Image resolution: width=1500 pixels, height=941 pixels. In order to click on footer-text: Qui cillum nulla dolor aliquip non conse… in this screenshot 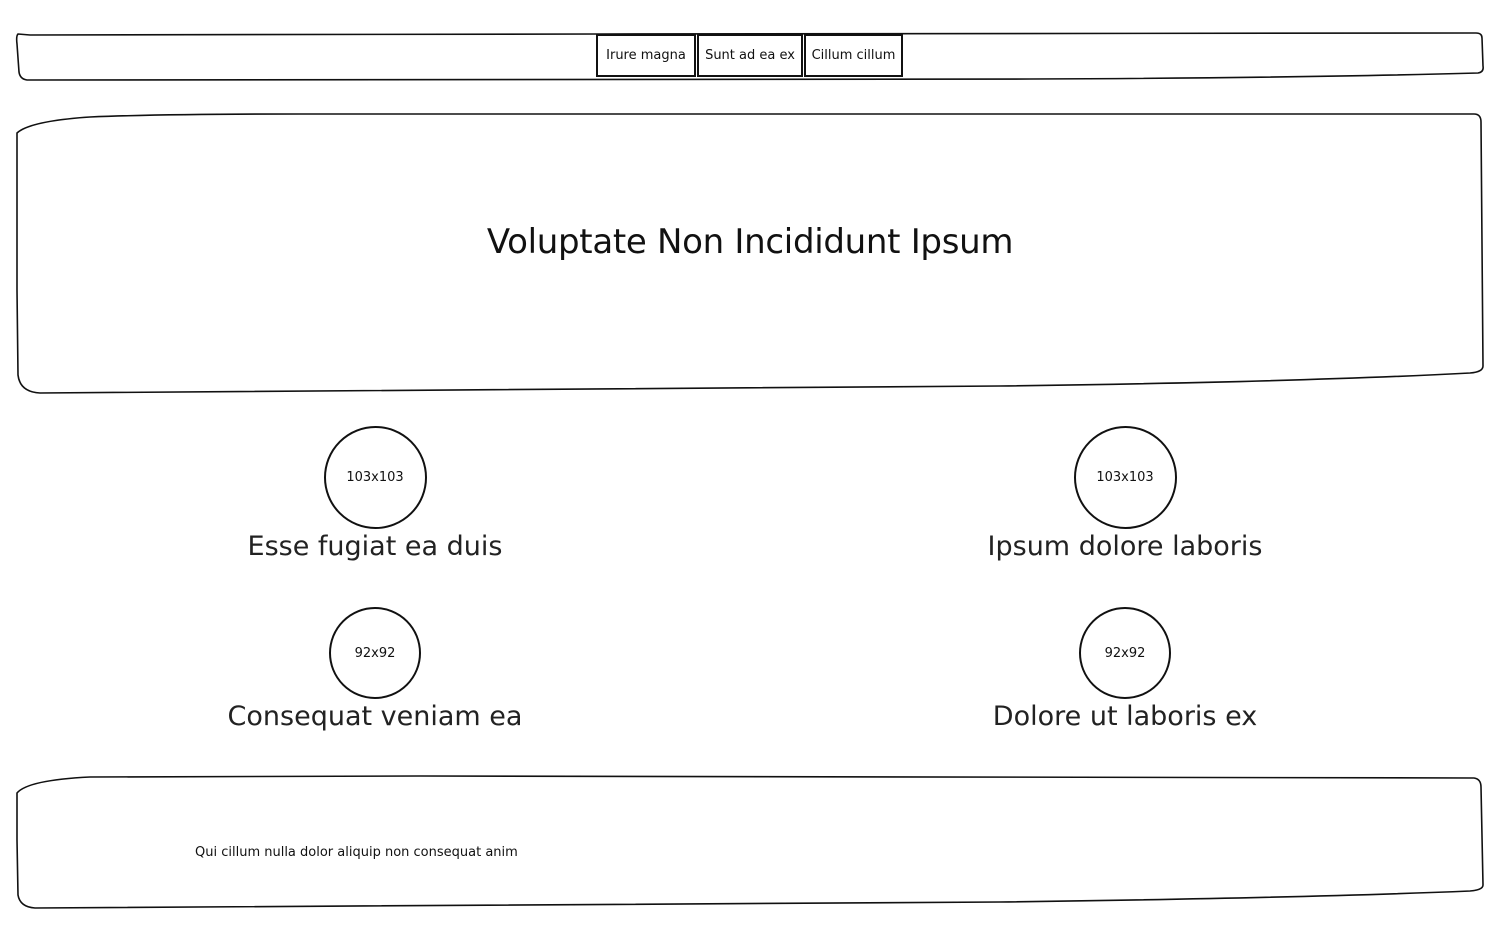, I will do `click(356, 852)`.